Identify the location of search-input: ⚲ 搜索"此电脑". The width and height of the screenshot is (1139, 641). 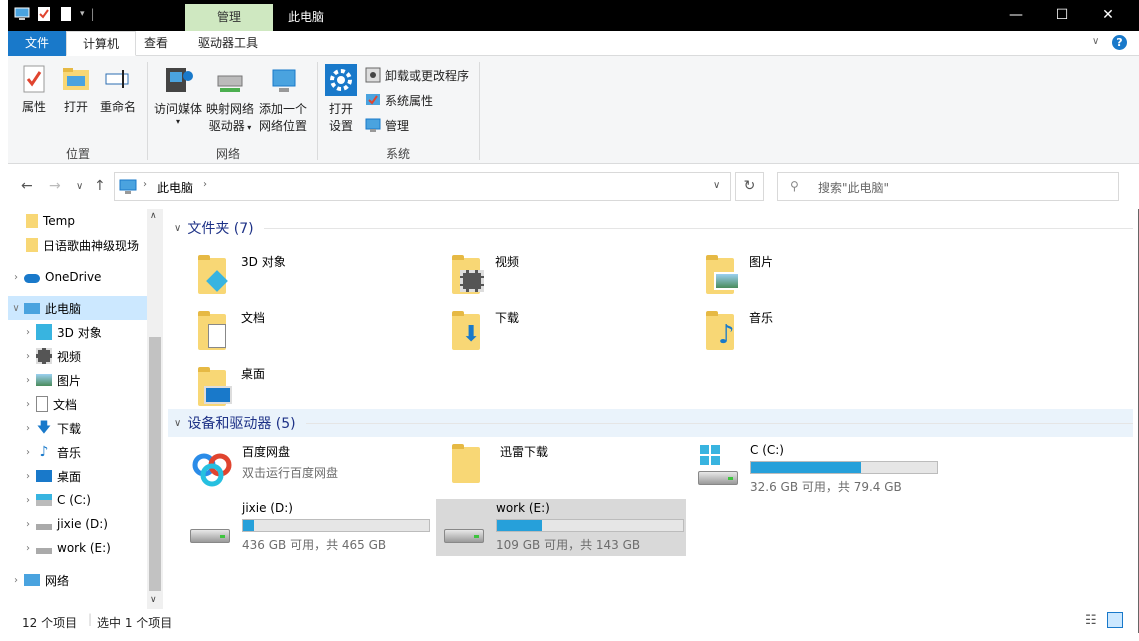
(948, 186).